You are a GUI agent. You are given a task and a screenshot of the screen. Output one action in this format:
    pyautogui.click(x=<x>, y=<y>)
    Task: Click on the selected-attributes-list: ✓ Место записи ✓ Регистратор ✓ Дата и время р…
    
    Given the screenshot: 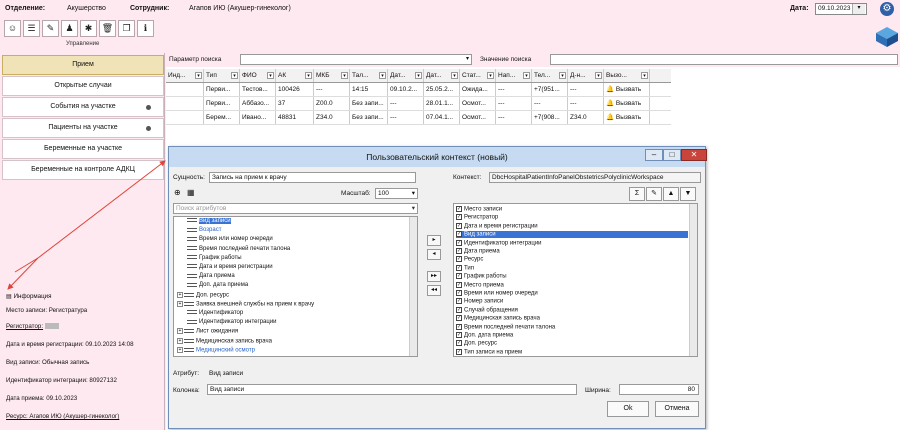 What is the action you would take?
    pyautogui.click(x=575, y=280)
    